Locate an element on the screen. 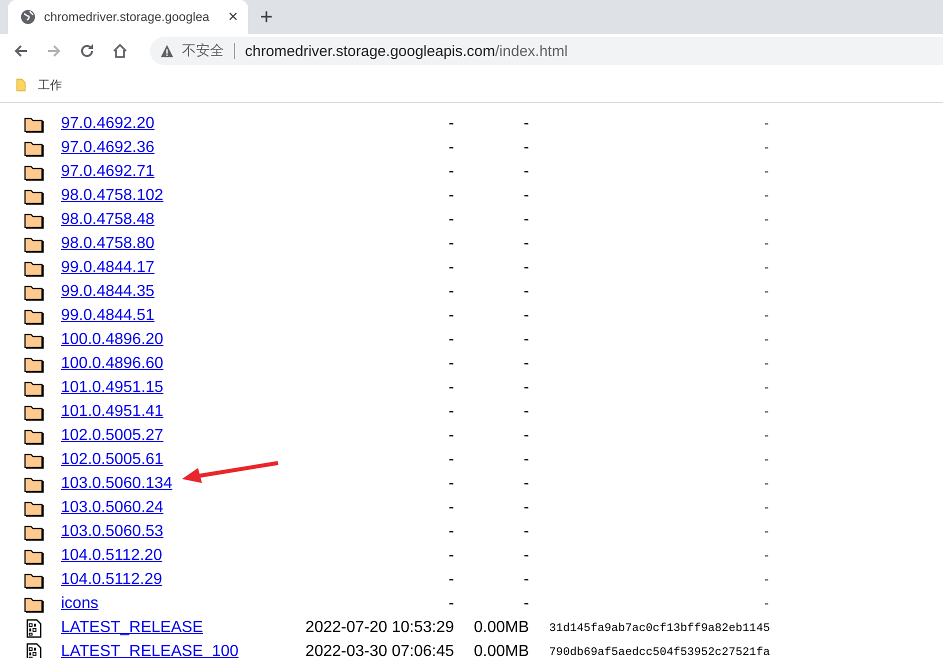 Image resolution: width=943 pixels, height=658 pixels. close-tab-button: × is located at coordinates (233, 17).